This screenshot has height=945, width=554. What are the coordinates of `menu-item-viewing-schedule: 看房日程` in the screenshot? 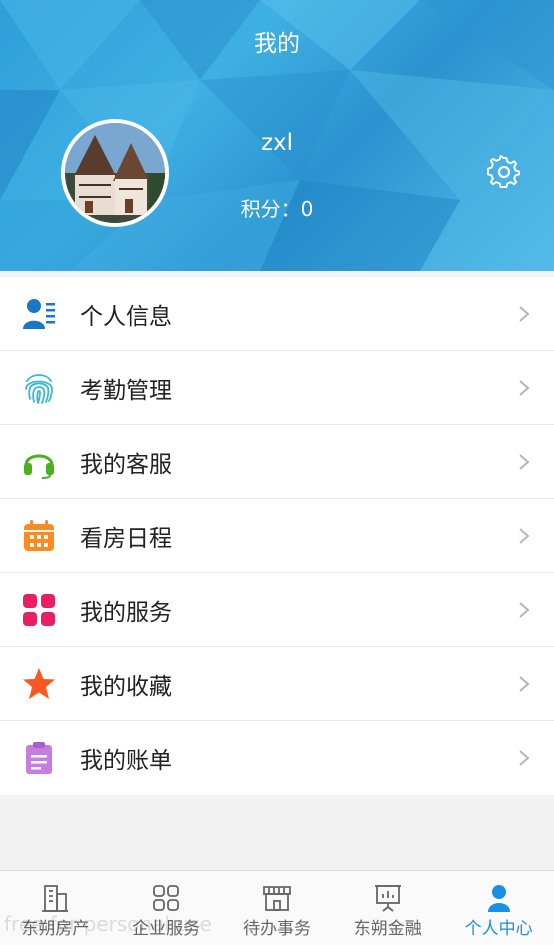 It's located at (277, 536).